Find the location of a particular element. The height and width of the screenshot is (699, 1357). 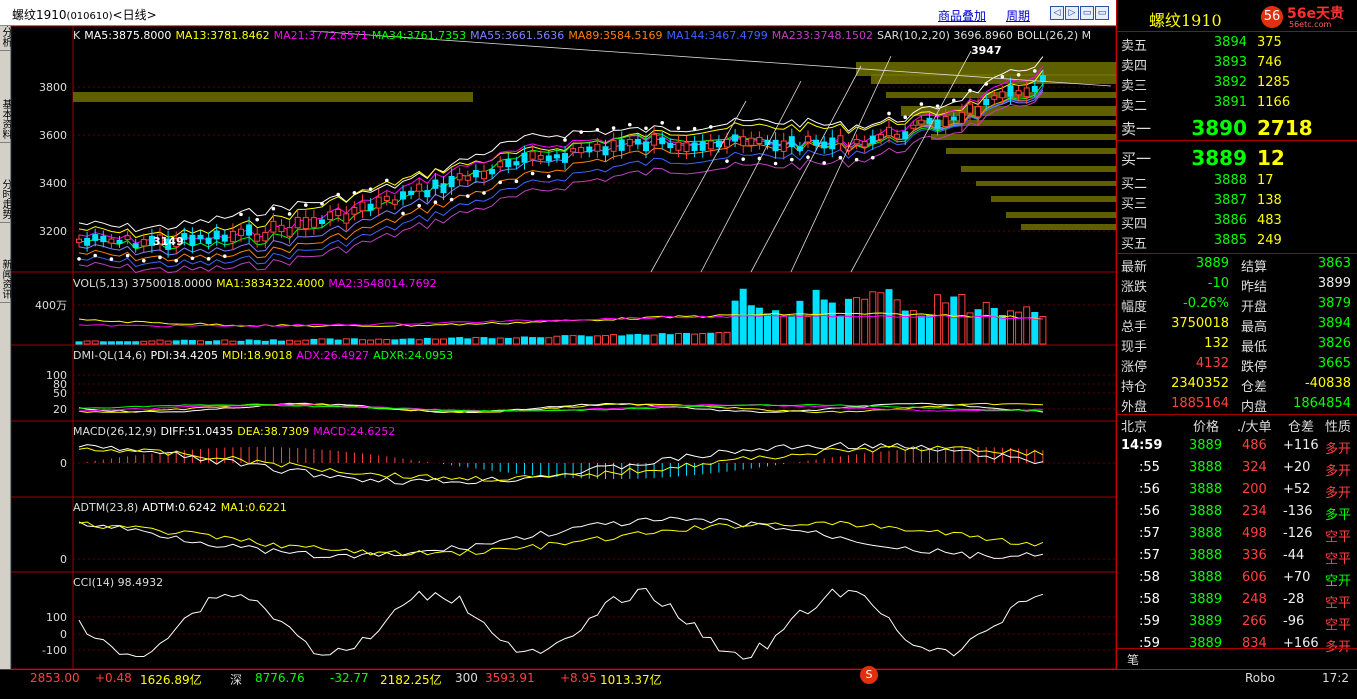

tab-news: 新闻资讯 is located at coordinates (5, 279).